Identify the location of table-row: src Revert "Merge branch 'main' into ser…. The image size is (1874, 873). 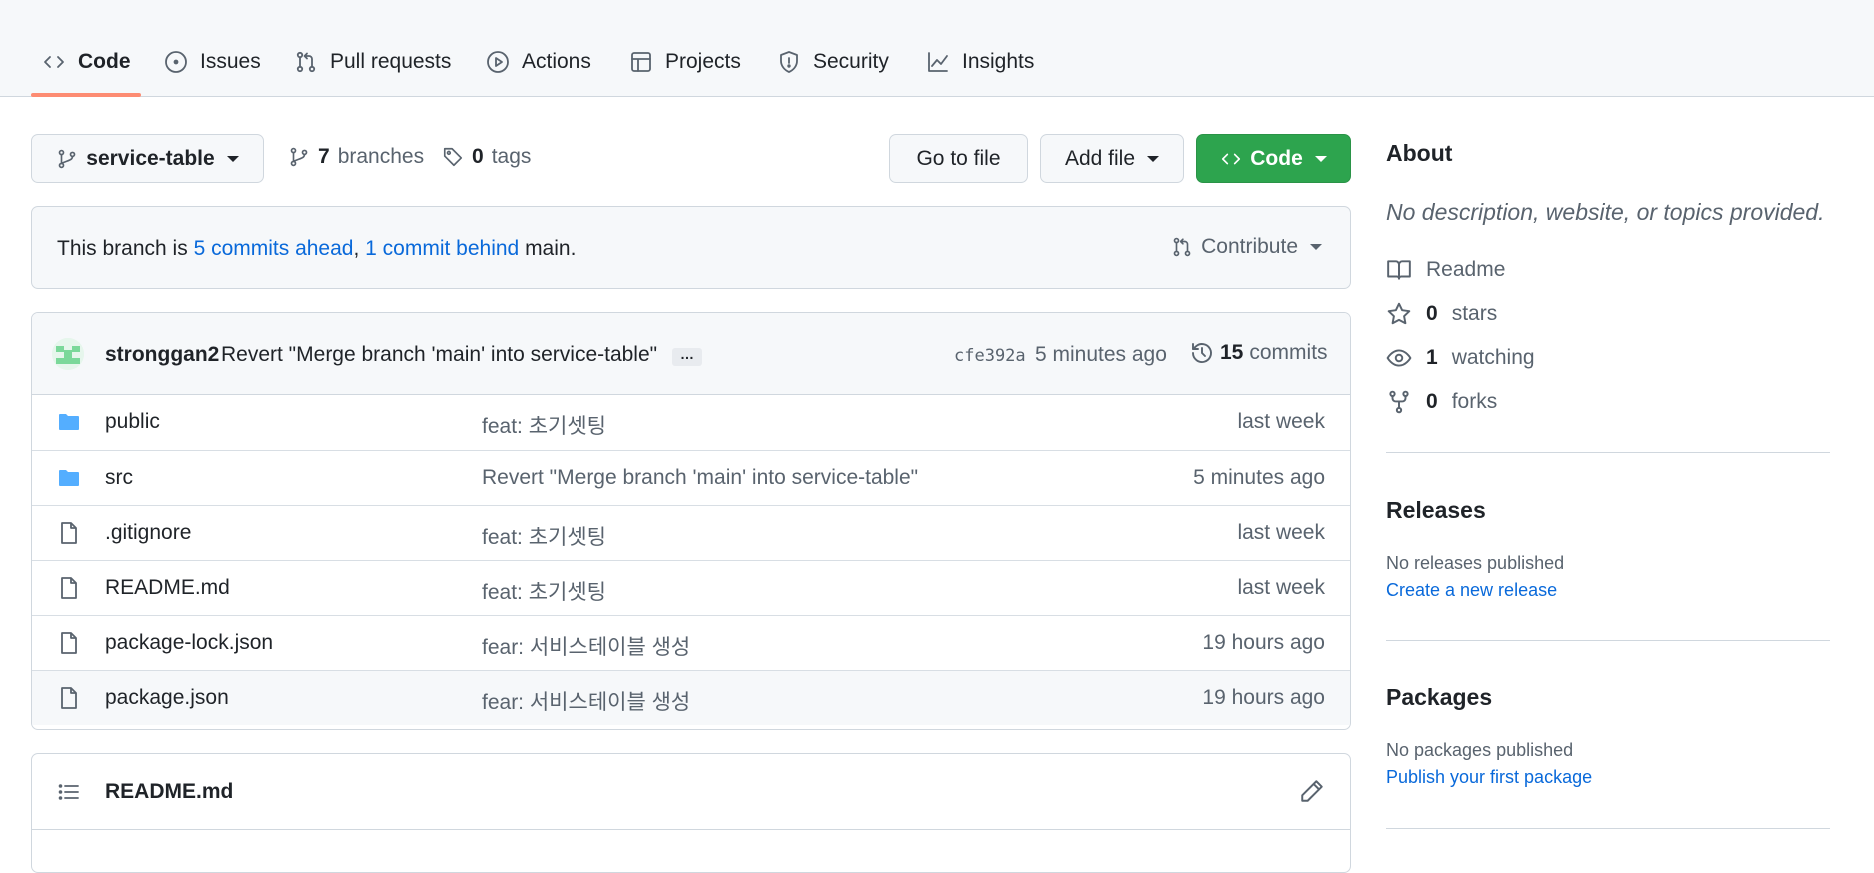
(691, 477).